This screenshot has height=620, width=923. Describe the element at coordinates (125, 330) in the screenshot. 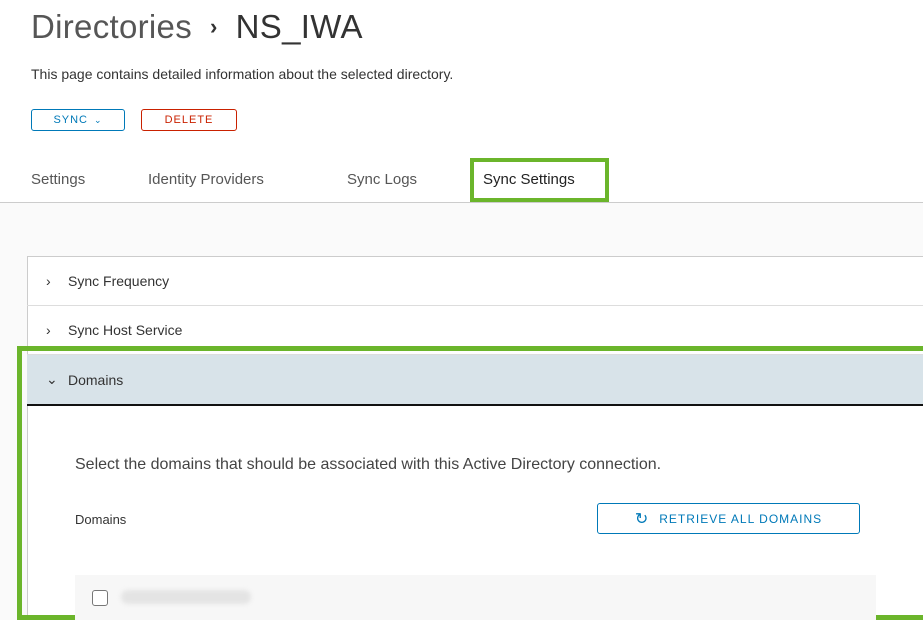

I see `accordion-label: Sync Host Service` at that location.